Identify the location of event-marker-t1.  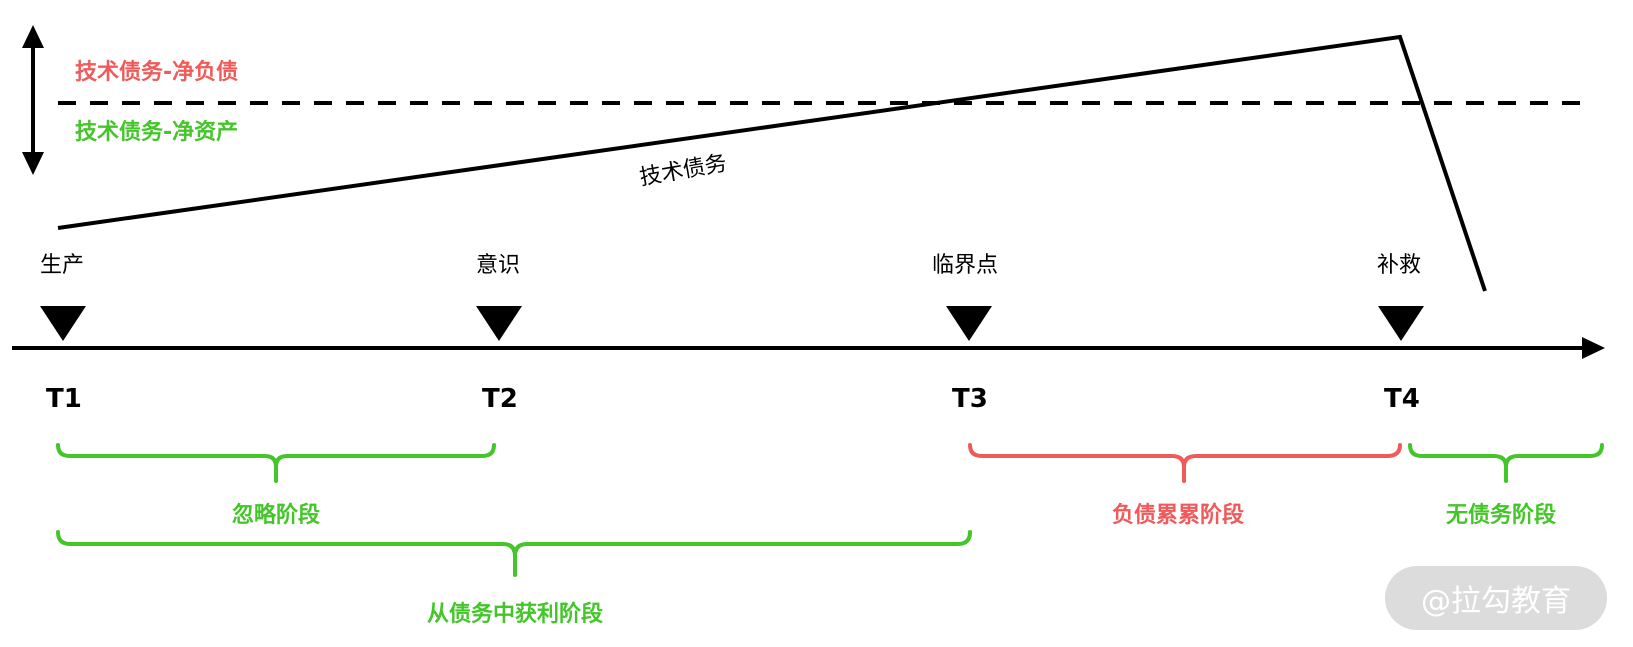
(63, 323).